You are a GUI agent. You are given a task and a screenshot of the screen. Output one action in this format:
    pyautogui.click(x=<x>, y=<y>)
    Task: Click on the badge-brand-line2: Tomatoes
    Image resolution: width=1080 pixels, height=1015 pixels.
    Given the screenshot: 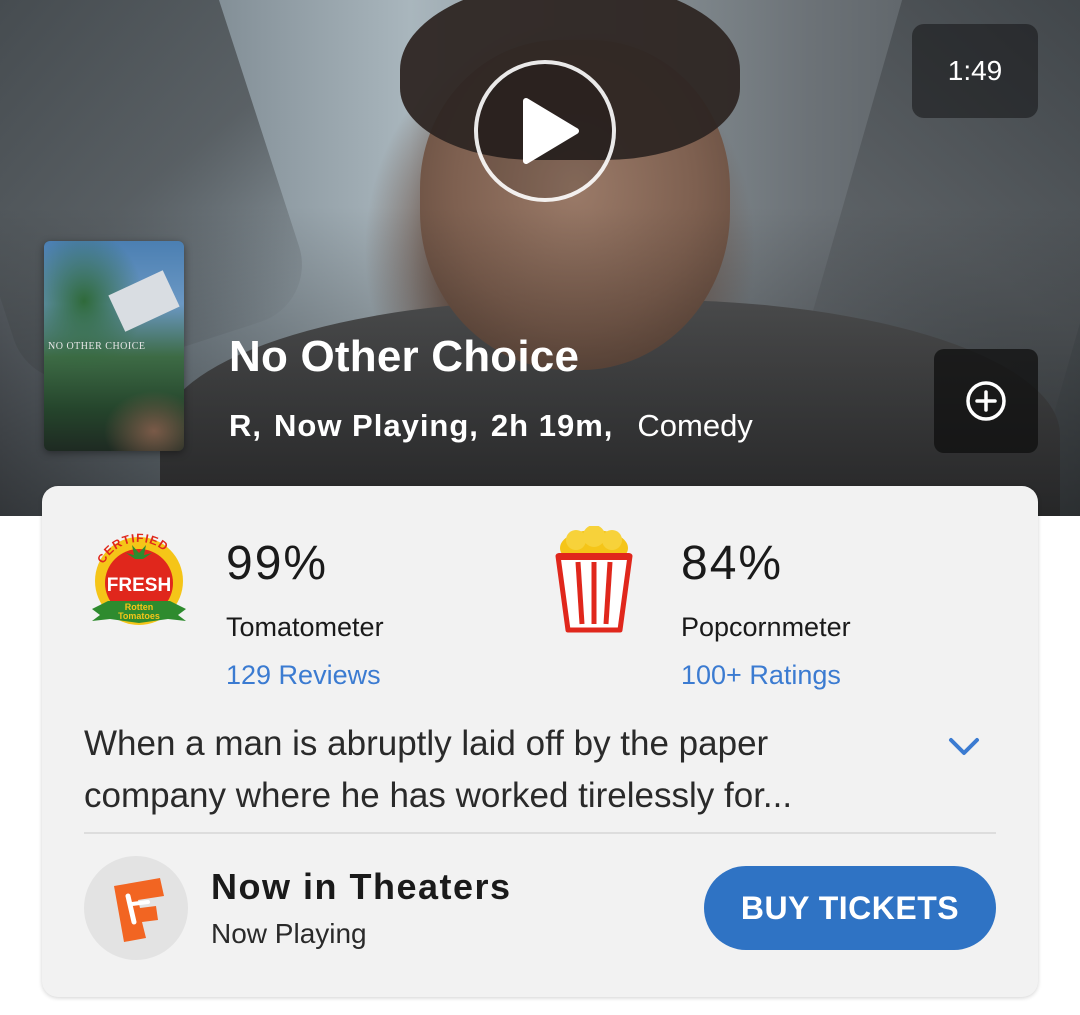 What is the action you would take?
    pyautogui.click(x=139, y=616)
    